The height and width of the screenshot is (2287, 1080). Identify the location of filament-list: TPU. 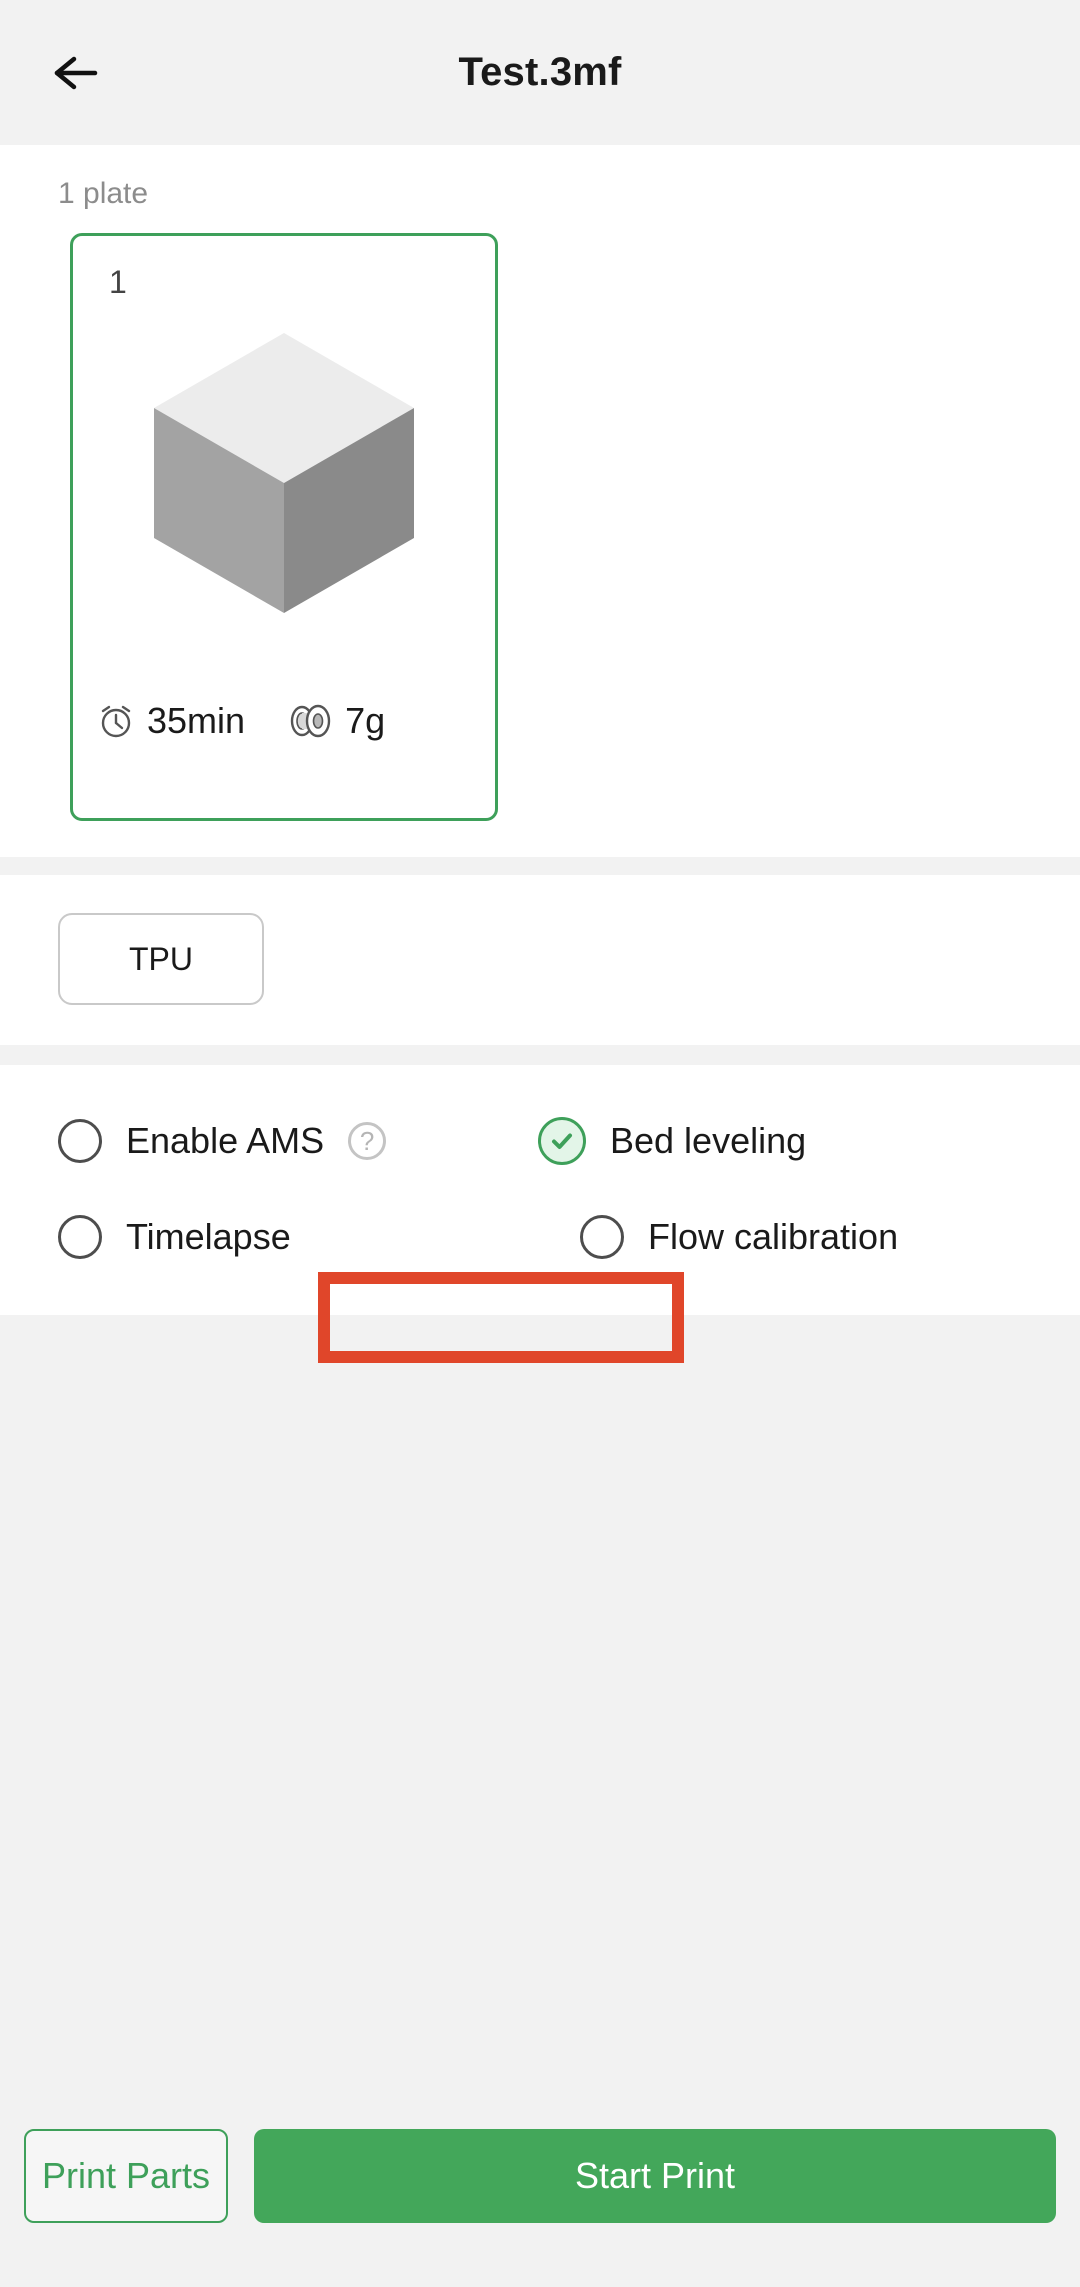
(540, 959).